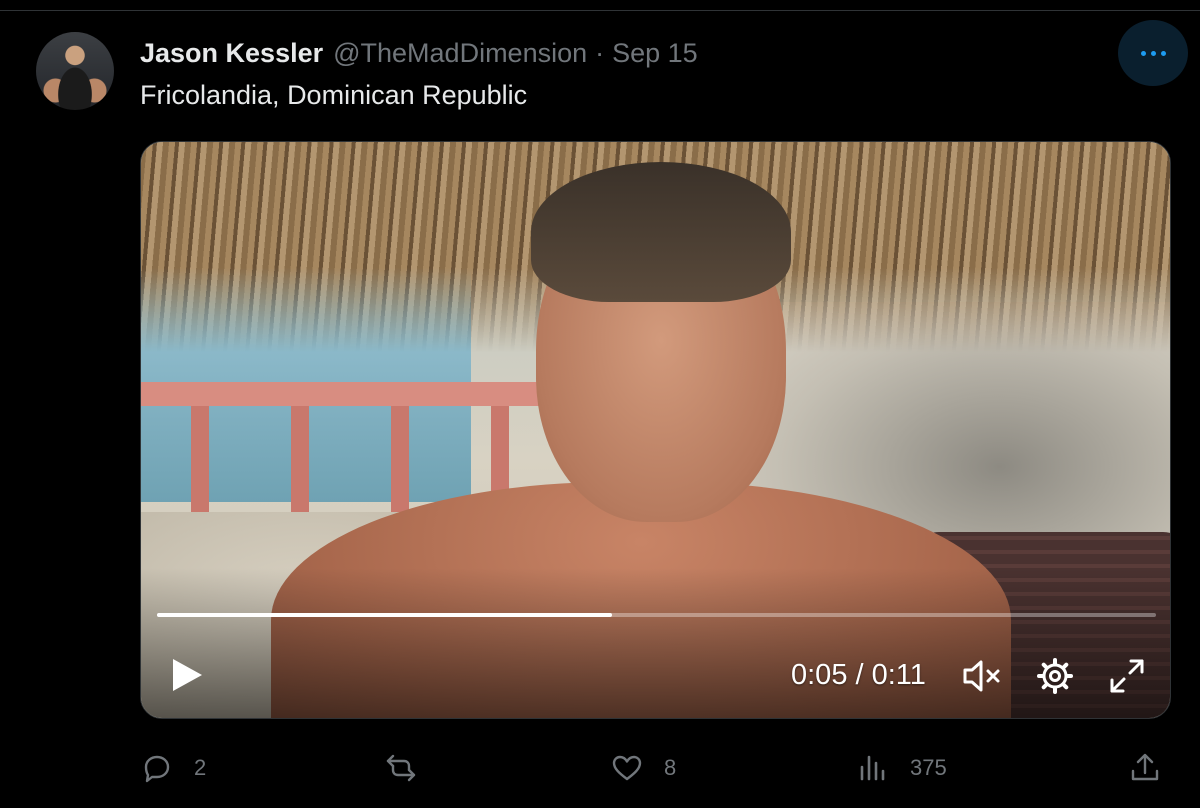  Describe the element at coordinates (231, 53) in the screenshot. I see `display-name: Jason Kessler` at that location.